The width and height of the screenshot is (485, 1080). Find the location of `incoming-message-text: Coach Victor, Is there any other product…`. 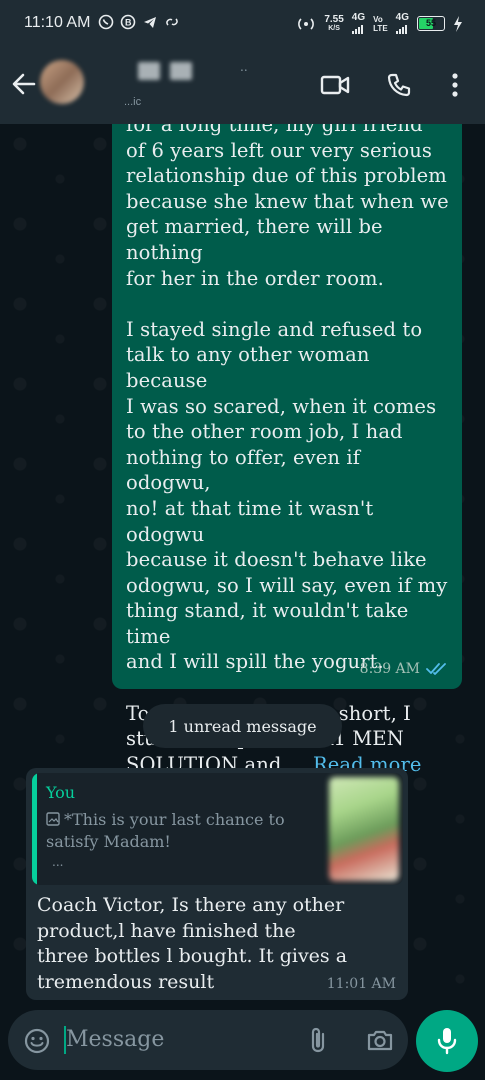

incoming-message-text: Coach Victor, Is there any other product… is located at coordinates (192, 943).